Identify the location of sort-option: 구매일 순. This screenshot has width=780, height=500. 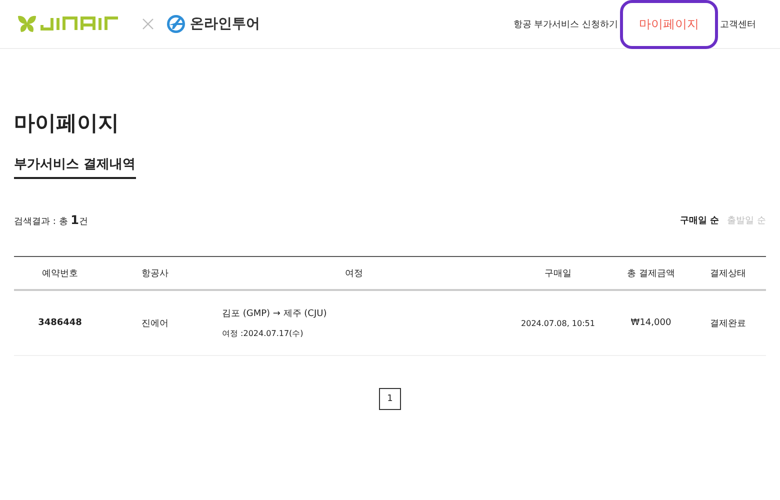
(700, 220).